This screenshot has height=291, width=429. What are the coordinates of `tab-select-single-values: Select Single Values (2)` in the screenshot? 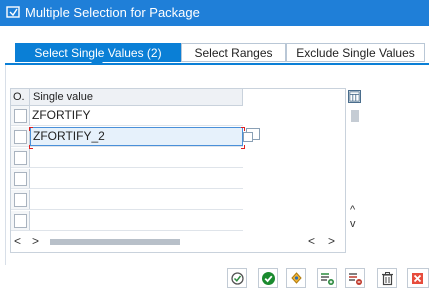 It's located at (98, 52).